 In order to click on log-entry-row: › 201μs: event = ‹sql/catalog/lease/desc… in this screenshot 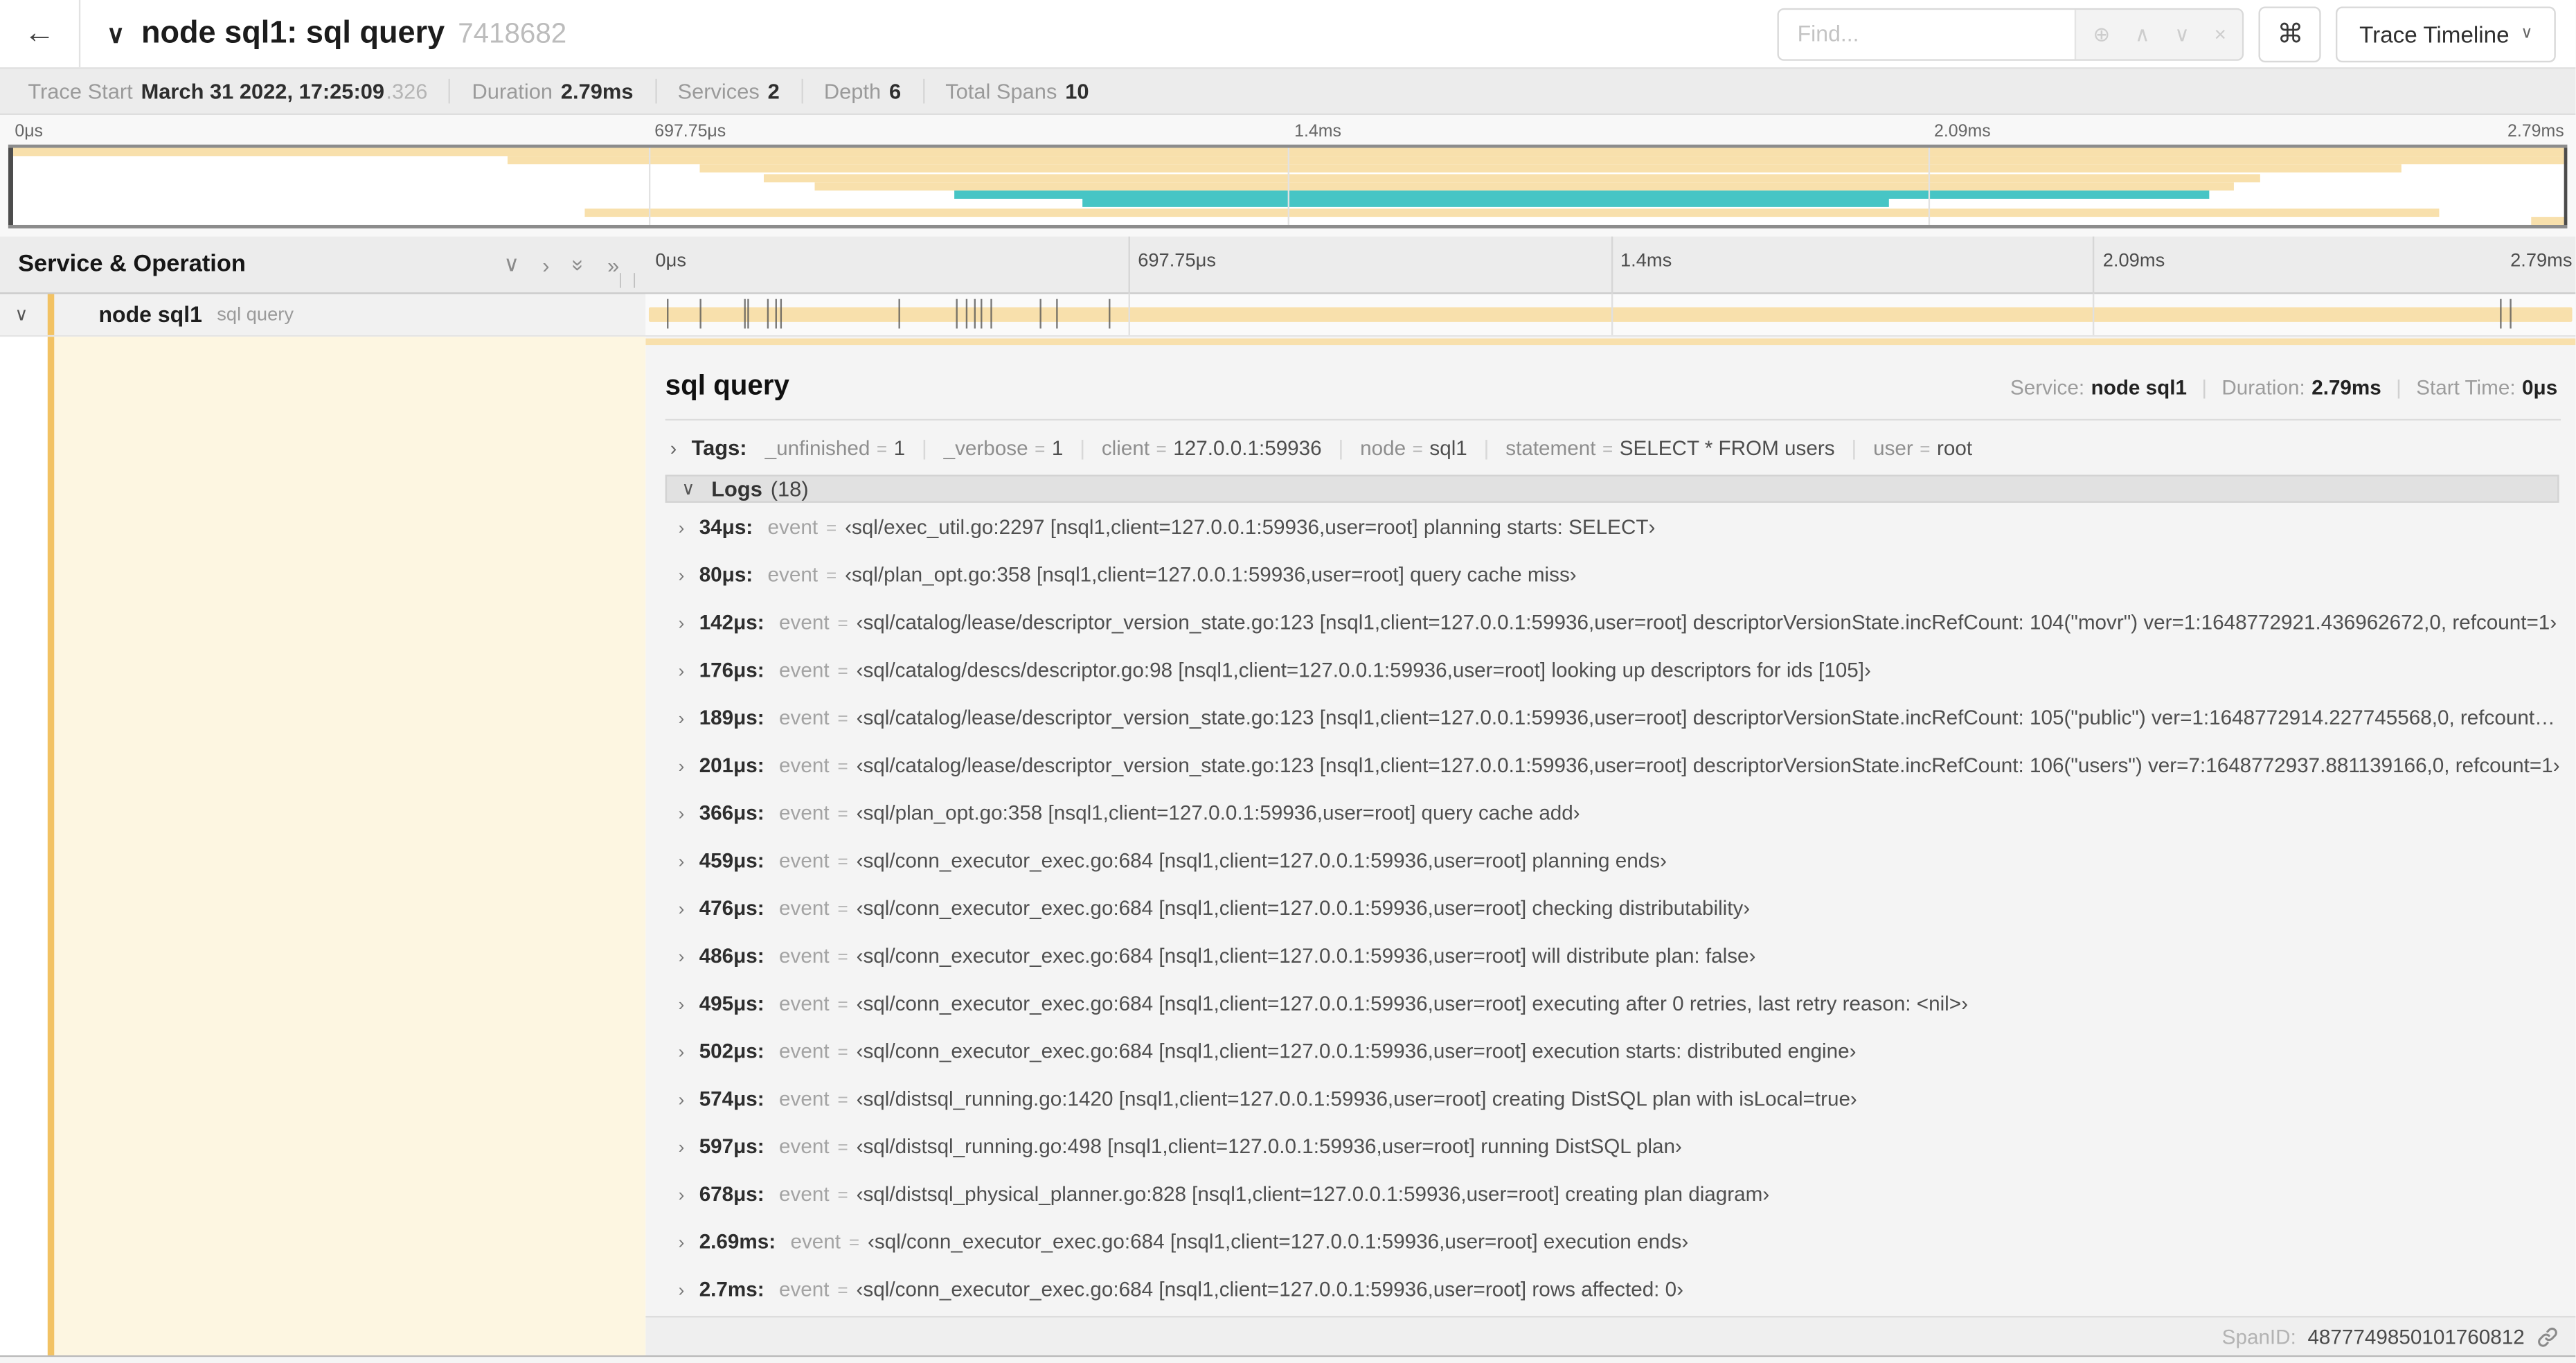, I will do `click(1620, 765)`.